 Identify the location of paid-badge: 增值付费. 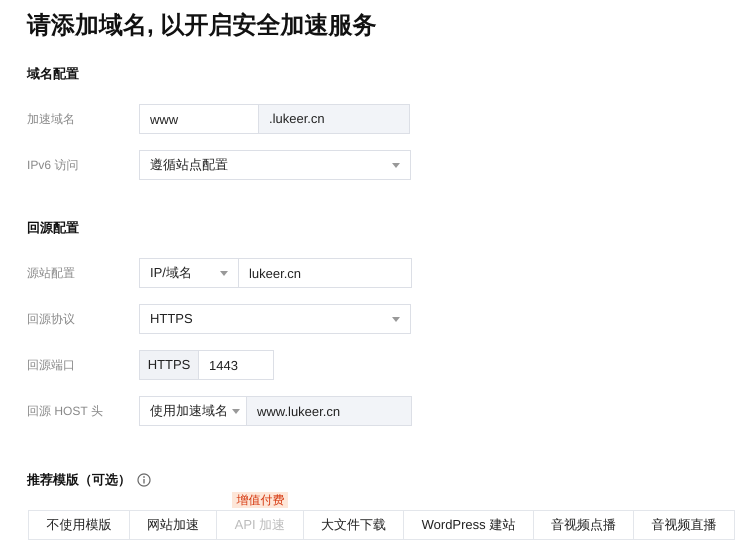
(260, 500).